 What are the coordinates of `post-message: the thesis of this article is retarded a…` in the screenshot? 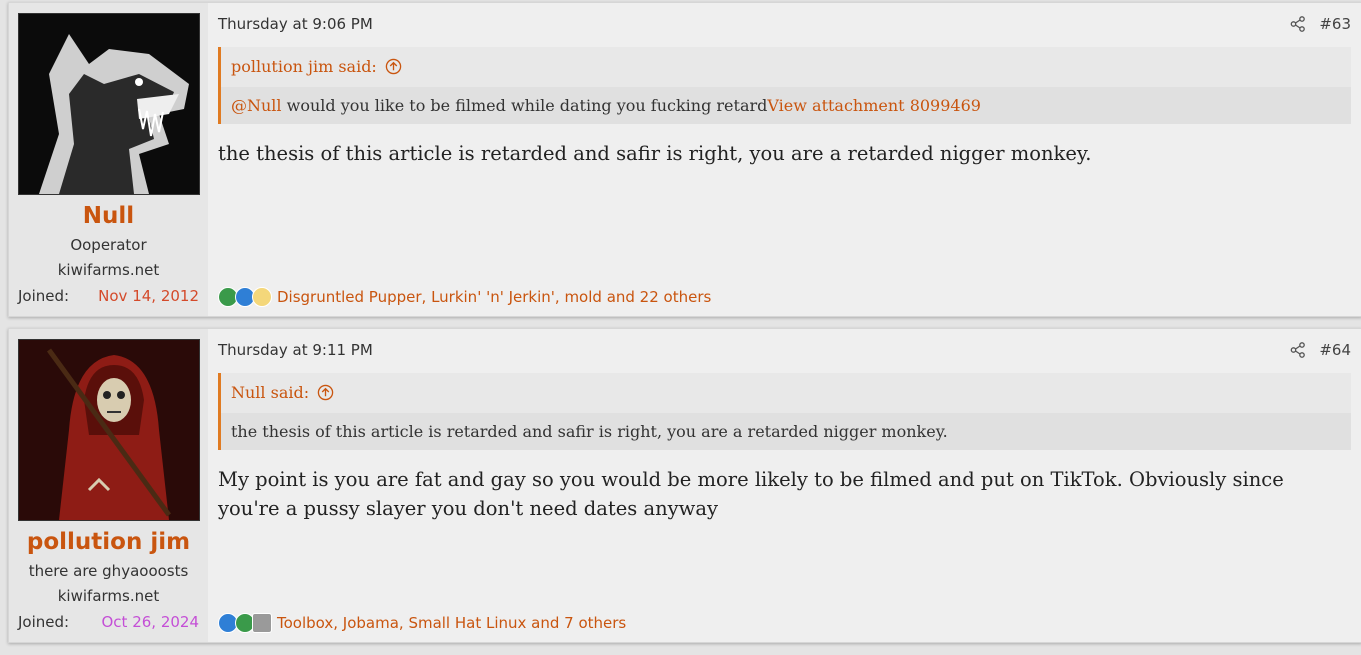 It's located at (655, 153).